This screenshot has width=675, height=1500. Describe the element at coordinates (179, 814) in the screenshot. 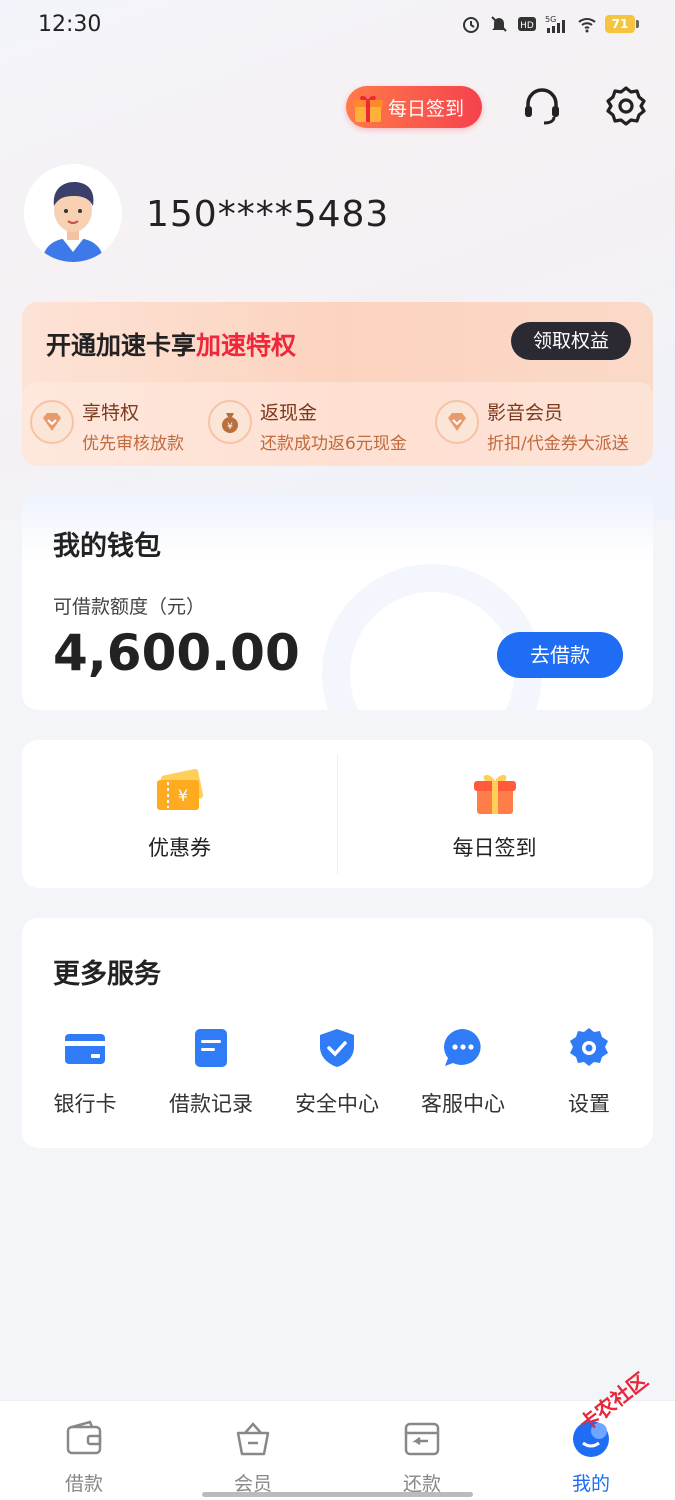

I see `coupon-entry: ¥ 优惠券` at that location.